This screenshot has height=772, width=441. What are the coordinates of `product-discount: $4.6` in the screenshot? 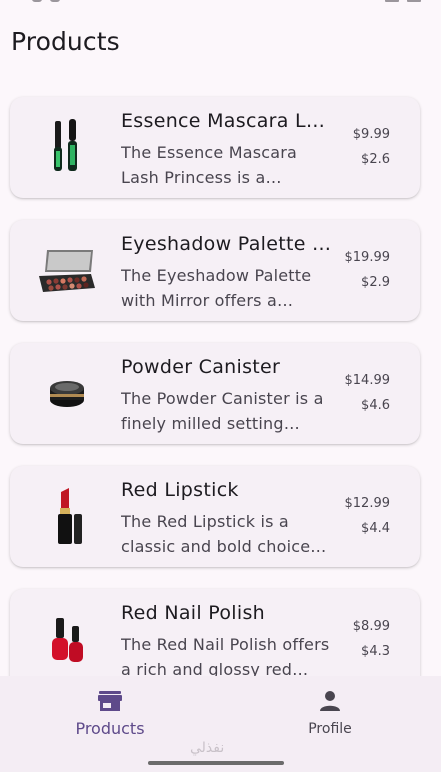 It's located at (375, 405).